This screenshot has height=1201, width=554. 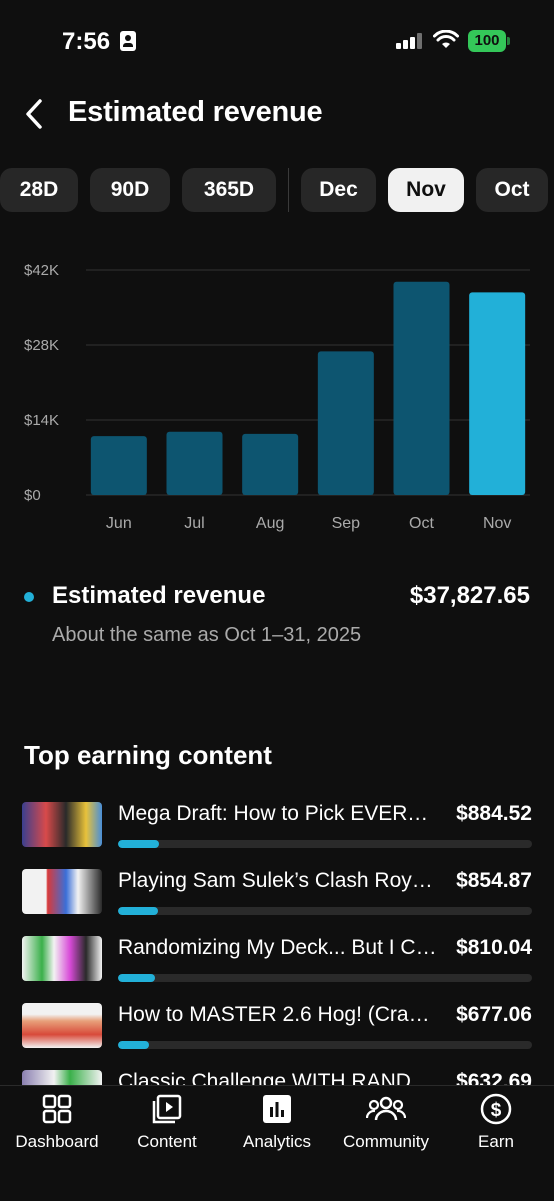 What do you see at coordinates (277, 1127) in the screenshot?
I see `nav-analytics: Analytics` at bounding box center [277, 1127].